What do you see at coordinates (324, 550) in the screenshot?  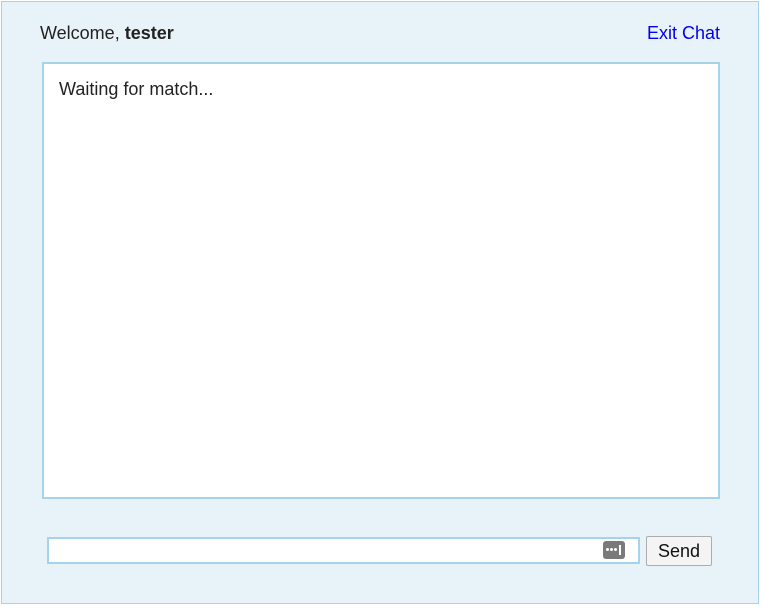 I see `message-input` at bounding box center [324, 550].